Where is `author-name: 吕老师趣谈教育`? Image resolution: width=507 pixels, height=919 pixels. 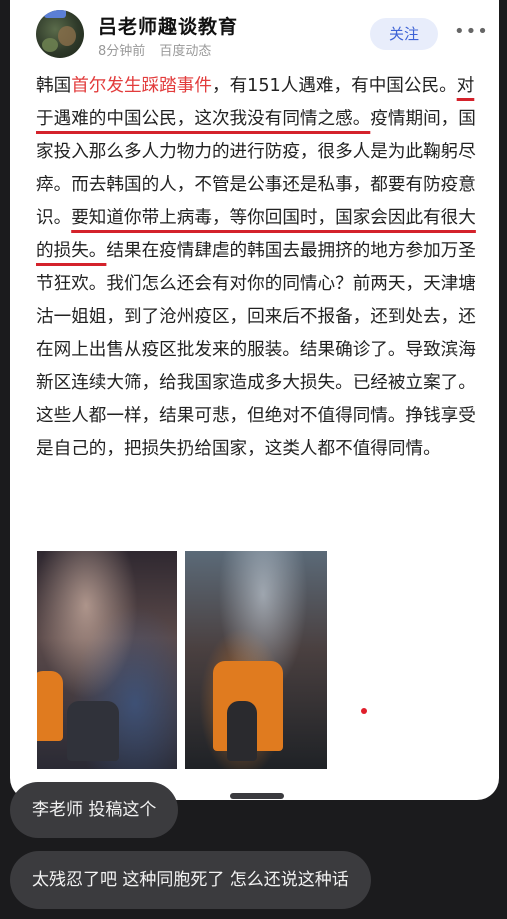
author-name: 吕老师趣谈教育 is located at coordinates (168, 25).